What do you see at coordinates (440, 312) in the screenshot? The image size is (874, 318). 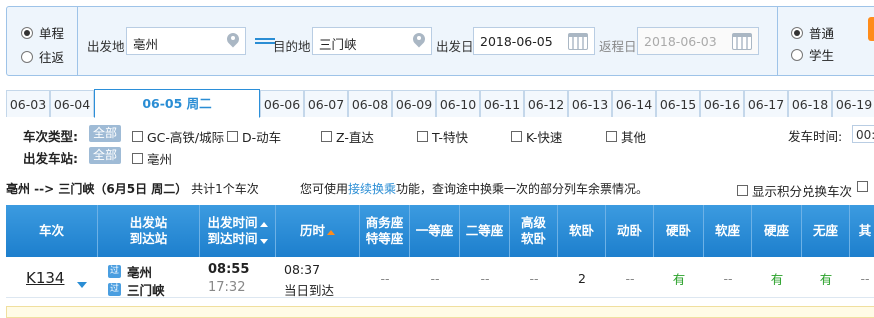 I see `notice-bar` at bounding box center [440, 312].